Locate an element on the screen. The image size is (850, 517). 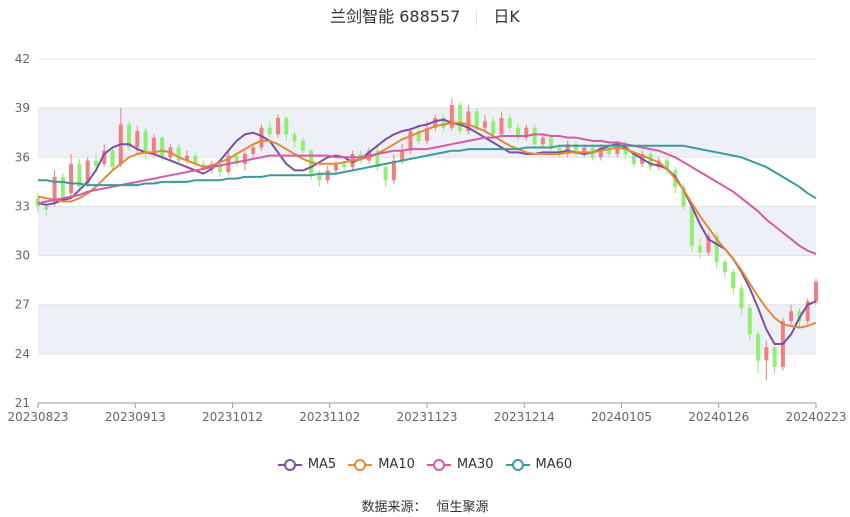
data-source: 数据来源： 恒生聚源 is located at coordinates (425, 505).